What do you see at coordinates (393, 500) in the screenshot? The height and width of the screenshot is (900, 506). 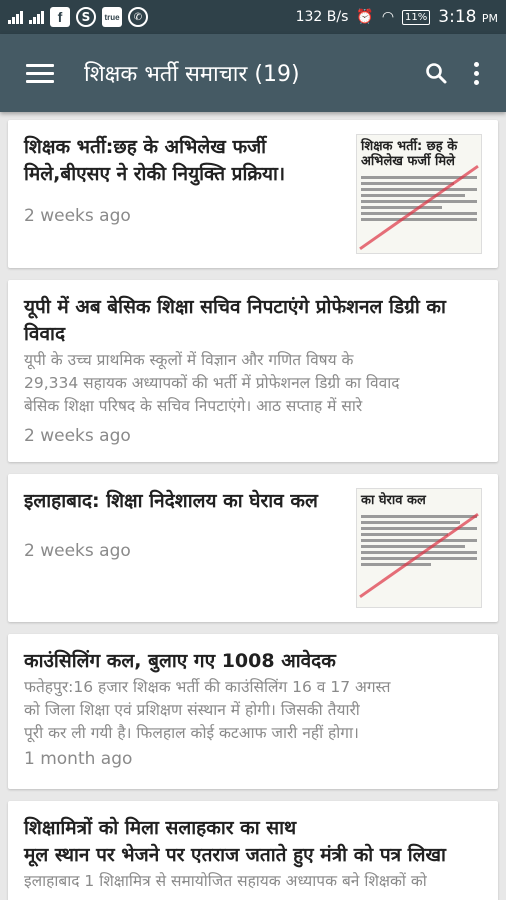 I see `thumbnail-headline: का घेराव कल` at bounding box center [393, 500].